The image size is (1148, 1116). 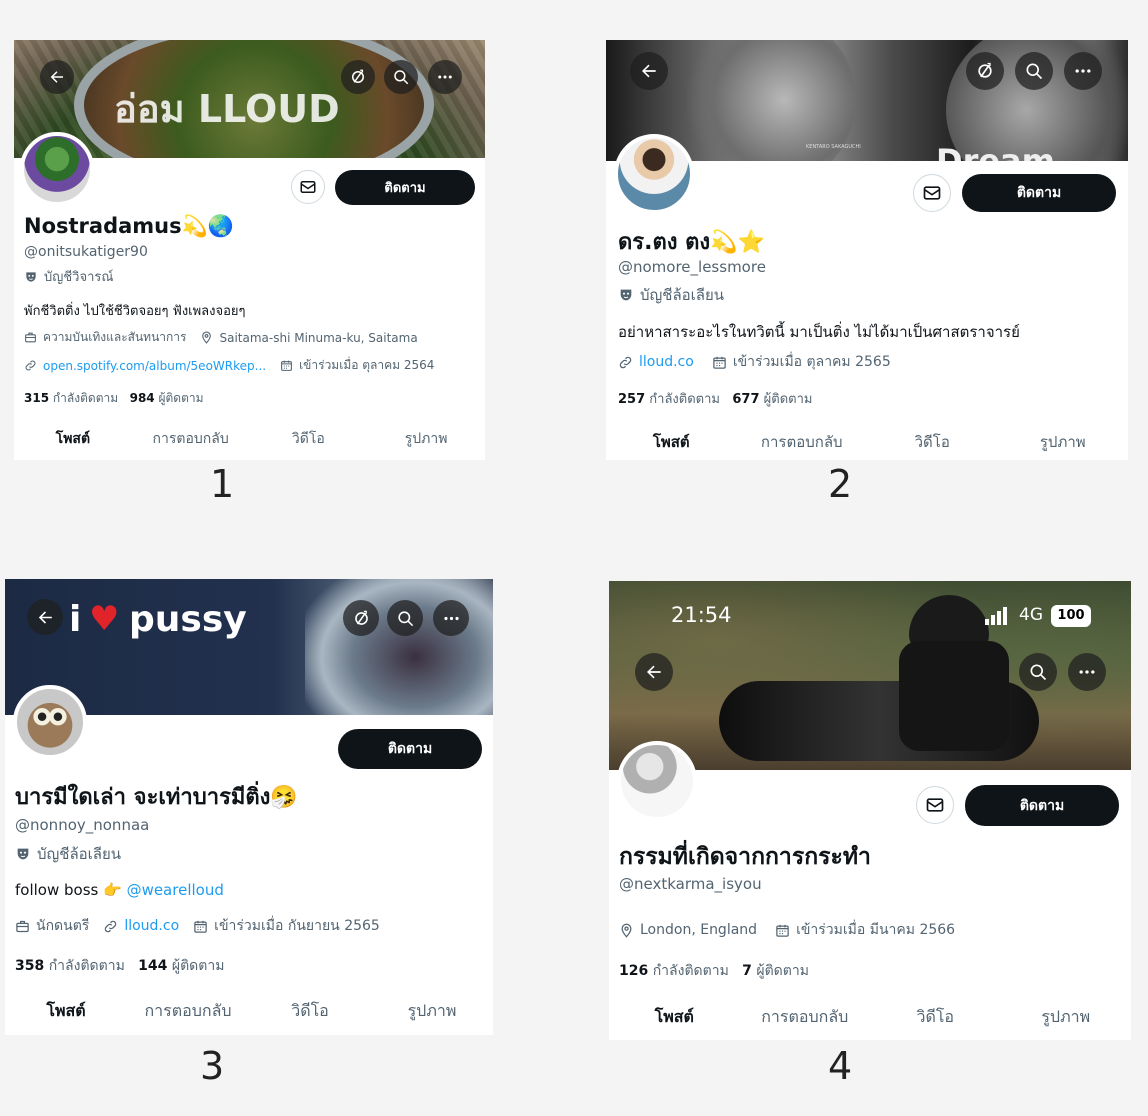 I want to click on account-label: บัญชีวิจารณ์, so click(x=68, y=276).